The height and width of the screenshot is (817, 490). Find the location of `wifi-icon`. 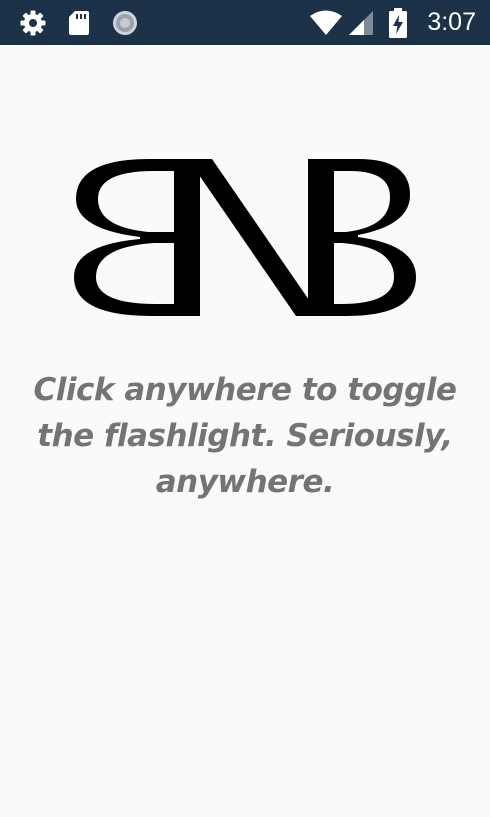

wifi-icon is located at coordinates (326, 22).